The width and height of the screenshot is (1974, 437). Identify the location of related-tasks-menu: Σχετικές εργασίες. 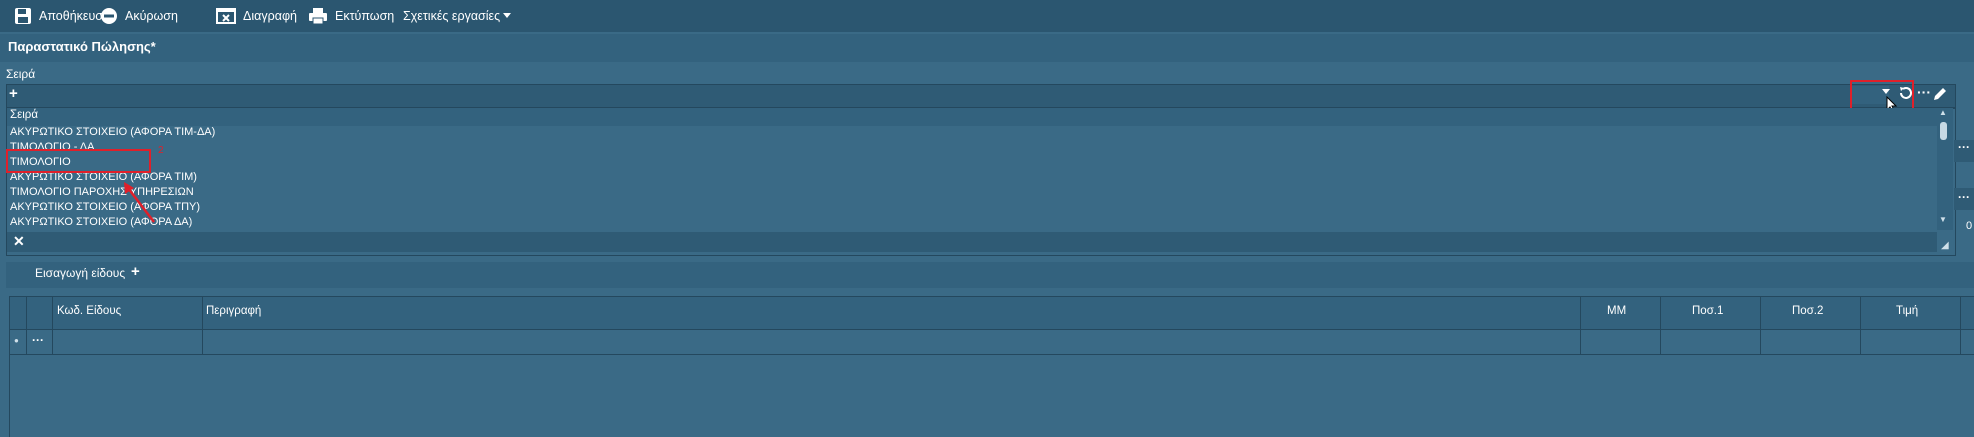
(460, 16).